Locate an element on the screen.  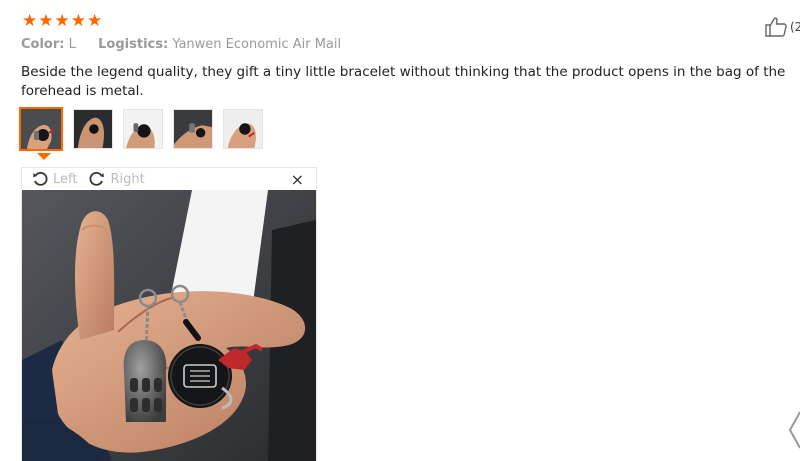
logistics-value: Yanwen Economic Air Mail is located at coordinates (257, 44).